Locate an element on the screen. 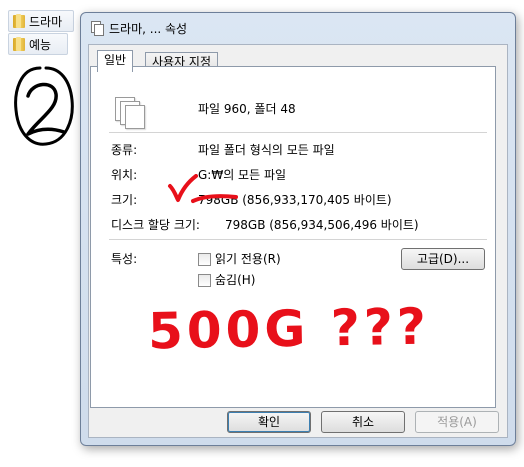 The image size is (524, 467). title-bar: 드라마, ... 속성 is located at coordinates (298, 28).